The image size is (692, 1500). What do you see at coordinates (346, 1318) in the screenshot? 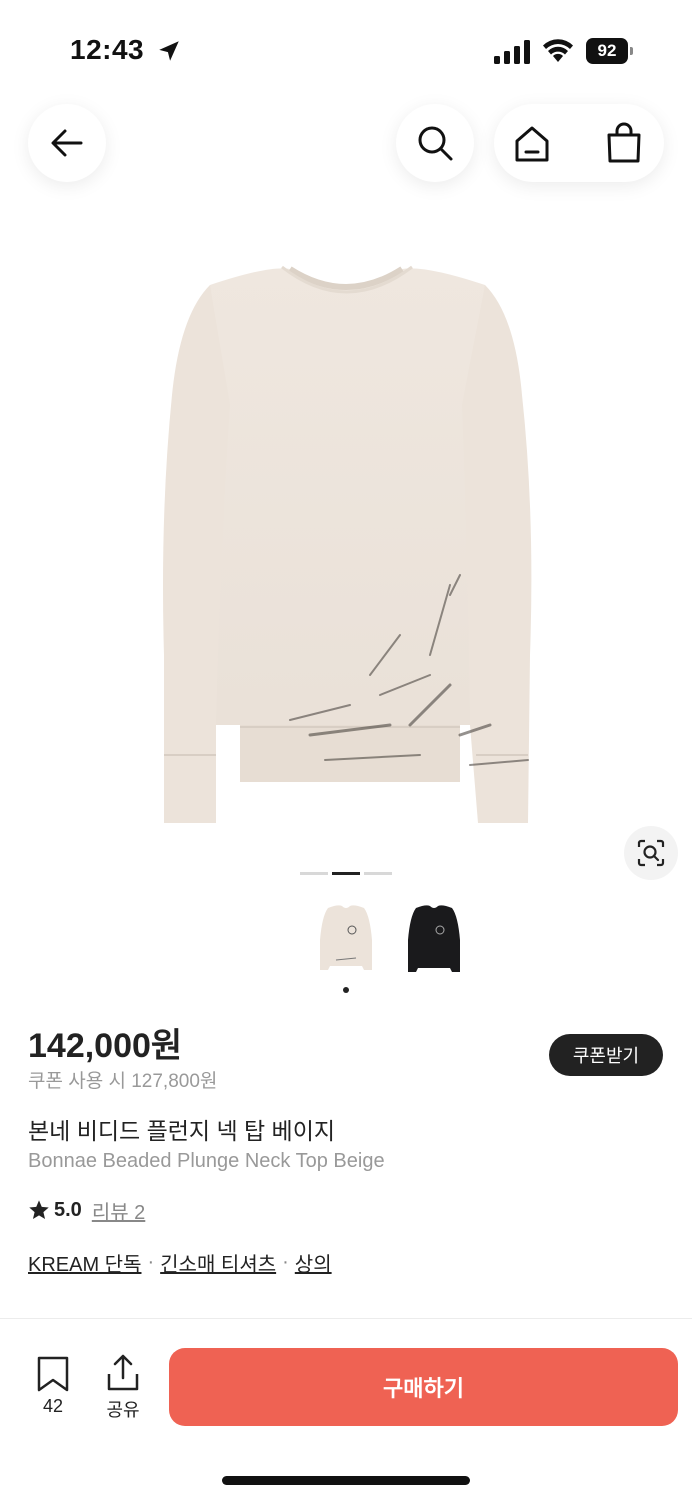
I see `divider` at bounding box center [346, 1318].